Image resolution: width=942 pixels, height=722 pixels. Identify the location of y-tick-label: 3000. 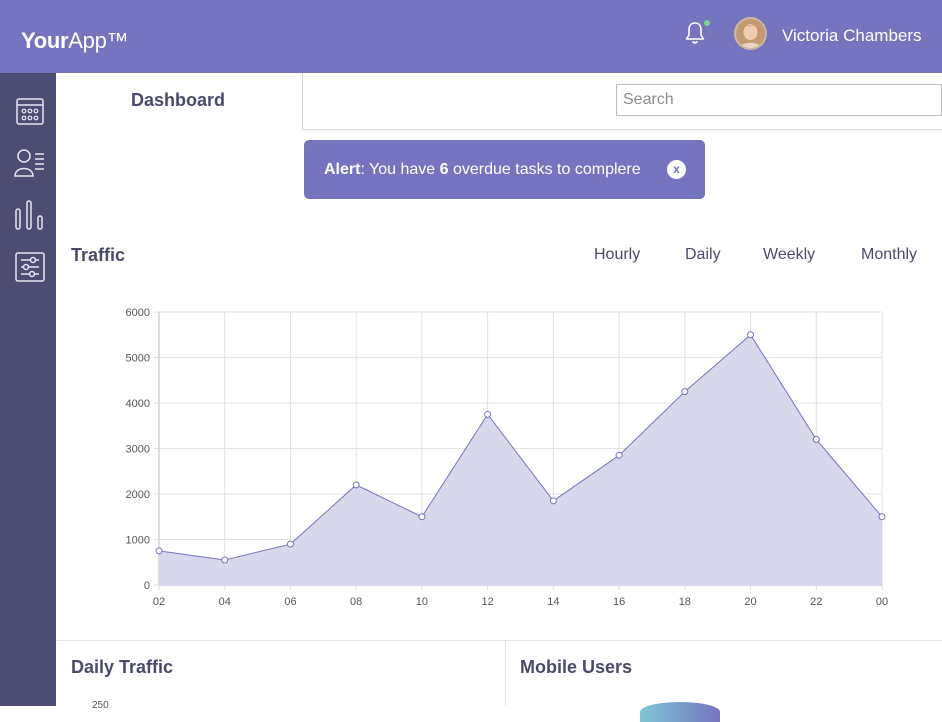
(138, 450).